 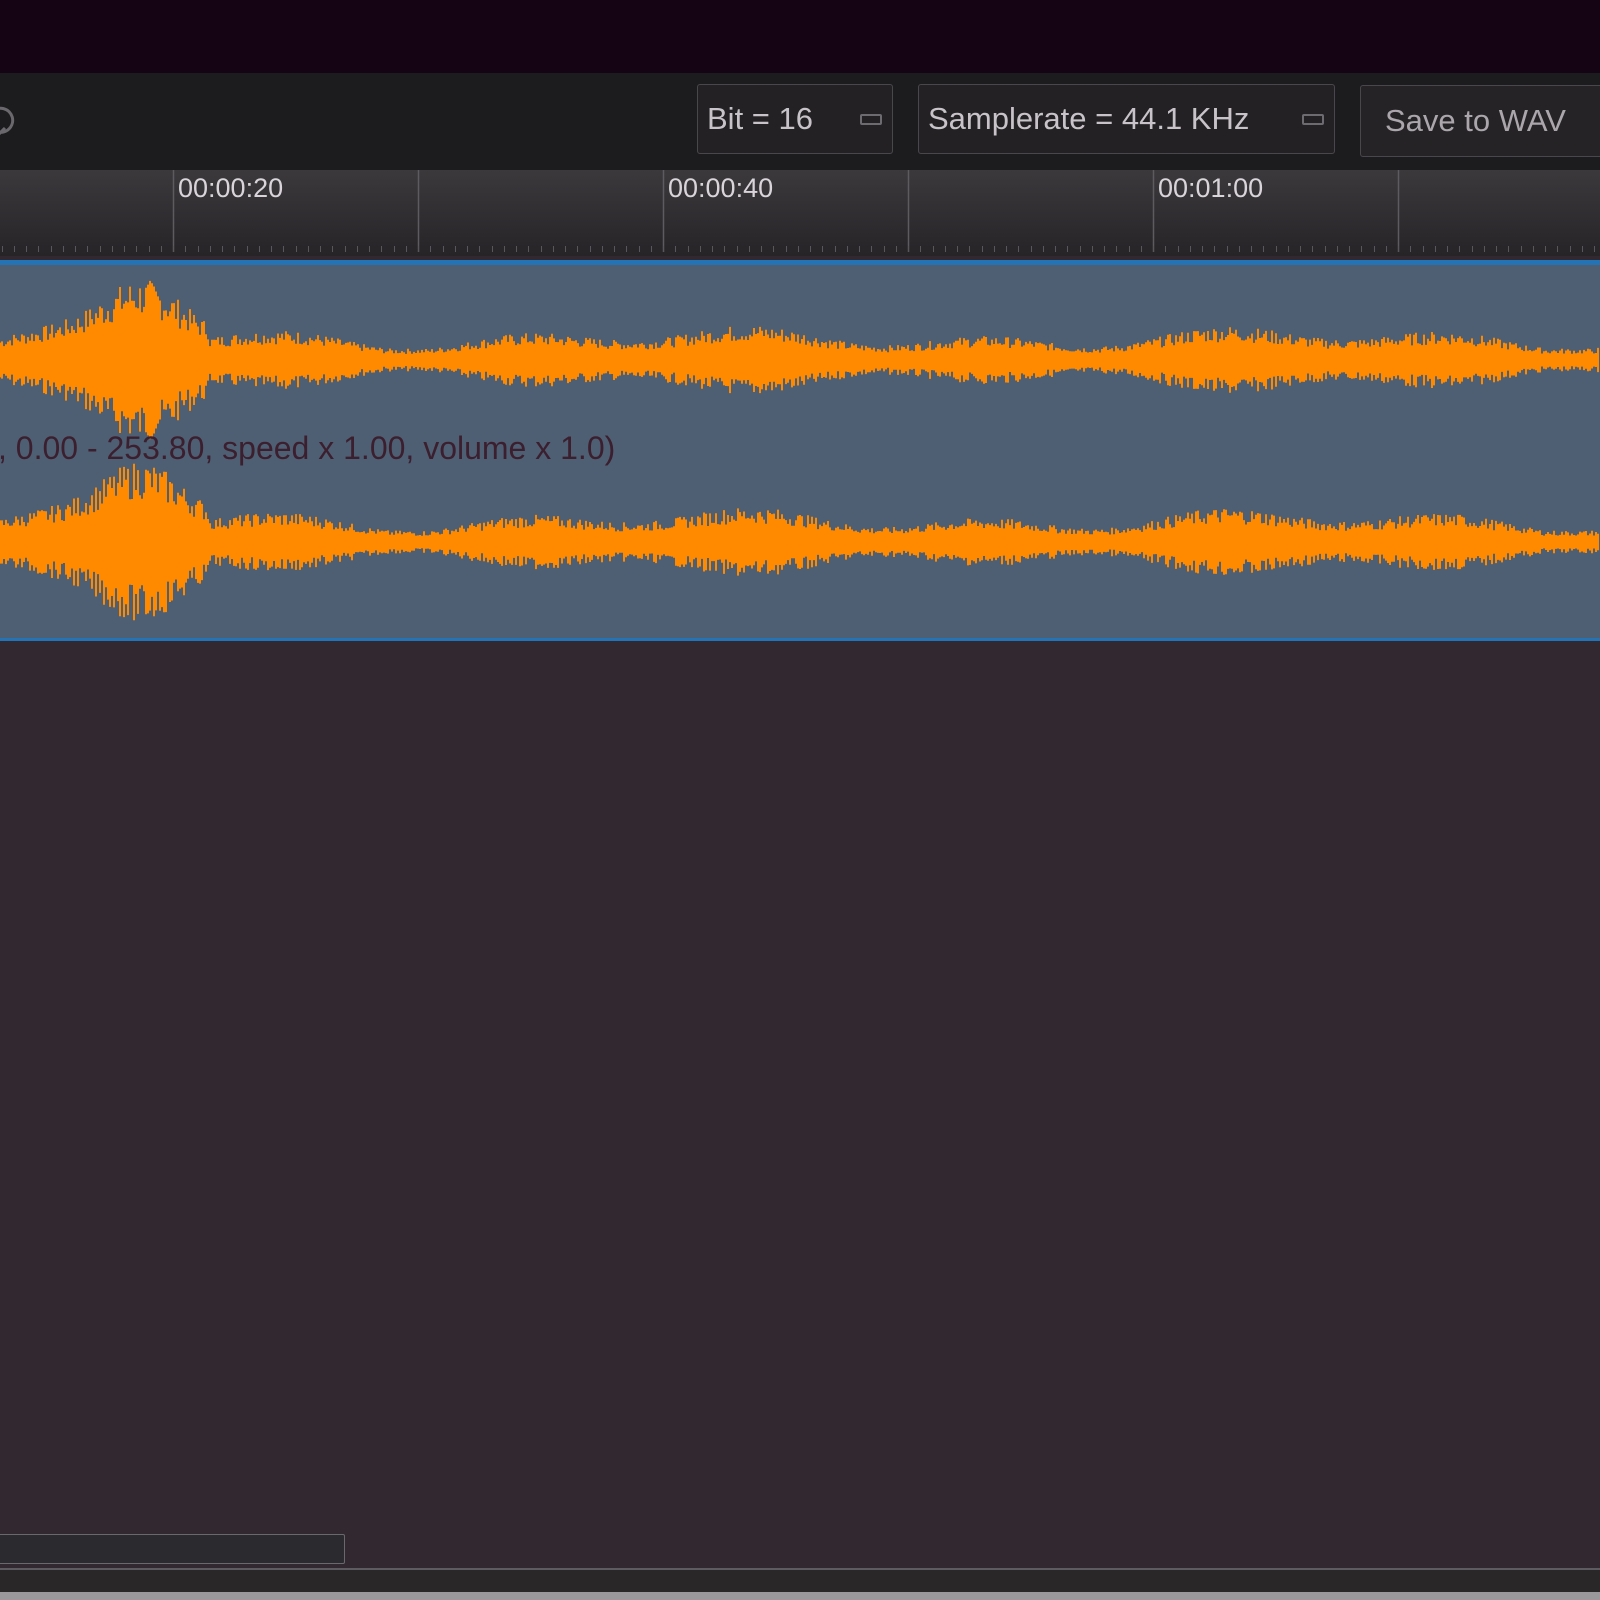 I want to click on redo-icon, so click(x=9, y=121).